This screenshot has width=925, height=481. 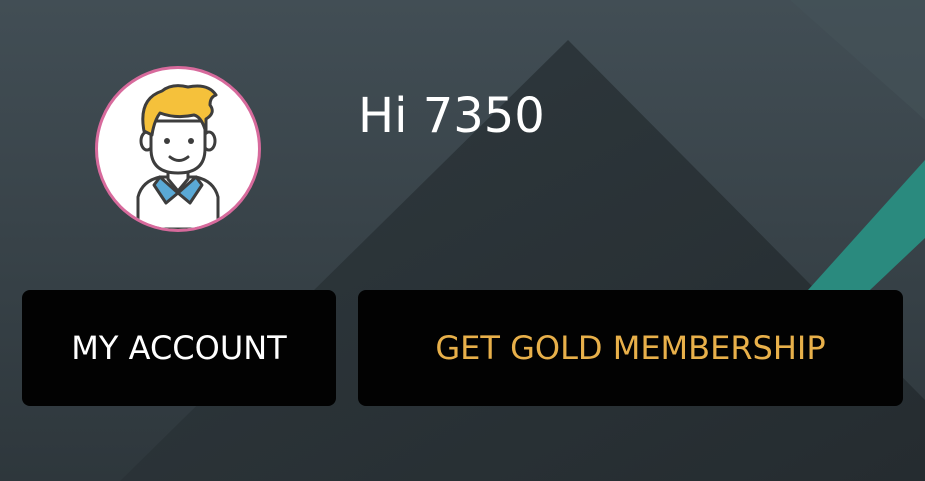 I want to click on my-account-button: MY ACCOUNT, so click(x=179, y=348).